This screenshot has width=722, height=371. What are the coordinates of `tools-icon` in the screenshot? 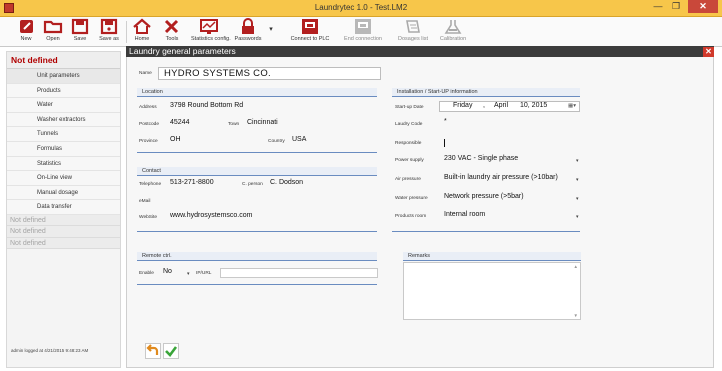 It's located at (172, 26).